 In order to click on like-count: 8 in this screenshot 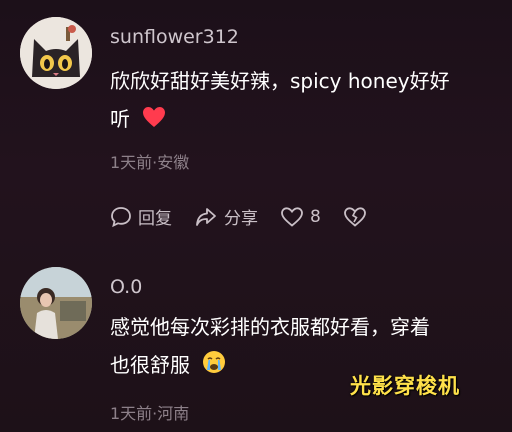, I will do `click(315, 216)`.